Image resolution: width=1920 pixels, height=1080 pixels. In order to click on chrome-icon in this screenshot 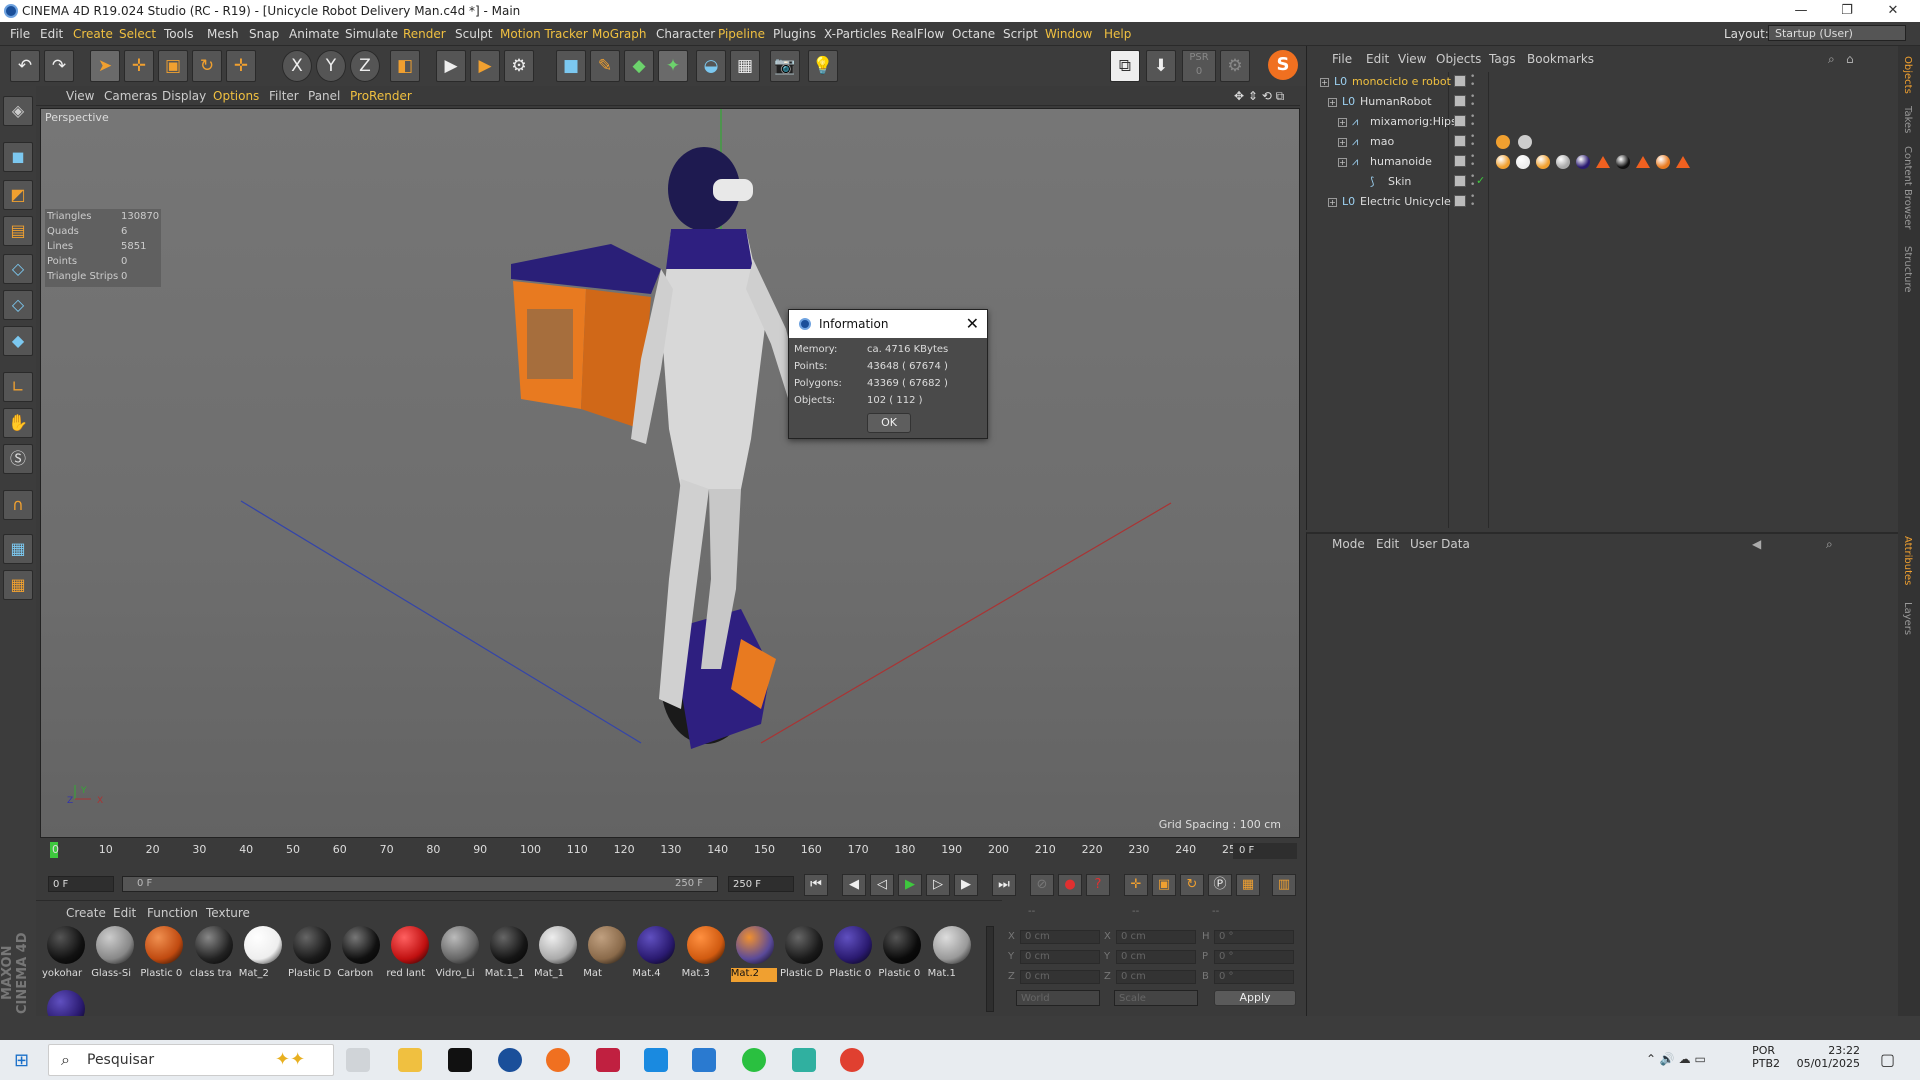, I will do `click(852, 1060)`.